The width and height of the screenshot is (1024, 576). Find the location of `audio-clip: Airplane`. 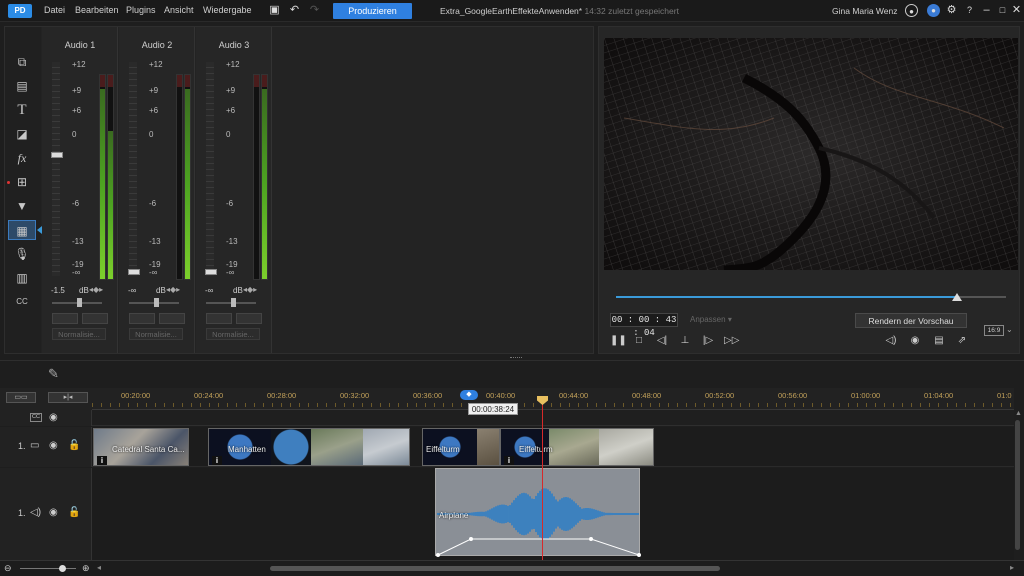

audio-clip: Airplane is located at coordinates (538, 512).